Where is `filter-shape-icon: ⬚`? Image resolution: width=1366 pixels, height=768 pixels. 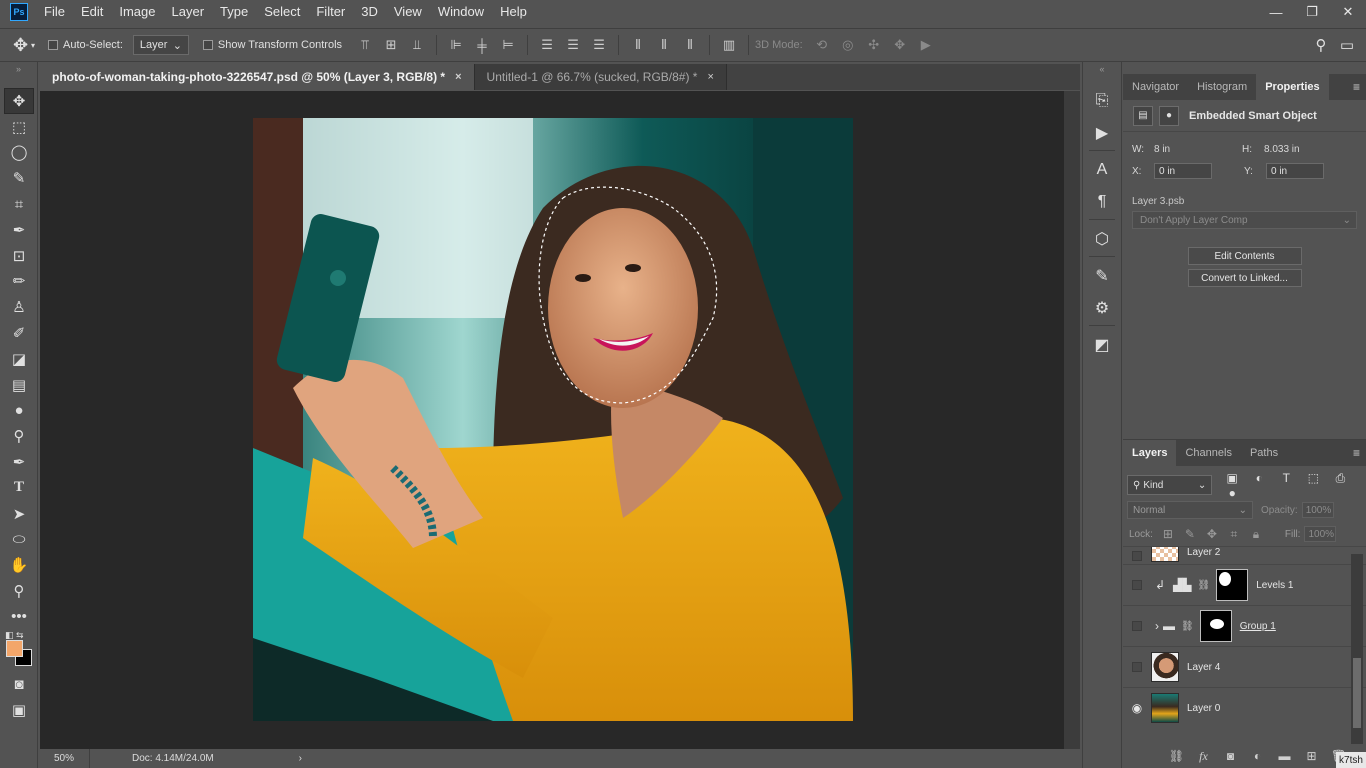
filter-shape-icon: ⬚ is located at coordinates (1313, 478).